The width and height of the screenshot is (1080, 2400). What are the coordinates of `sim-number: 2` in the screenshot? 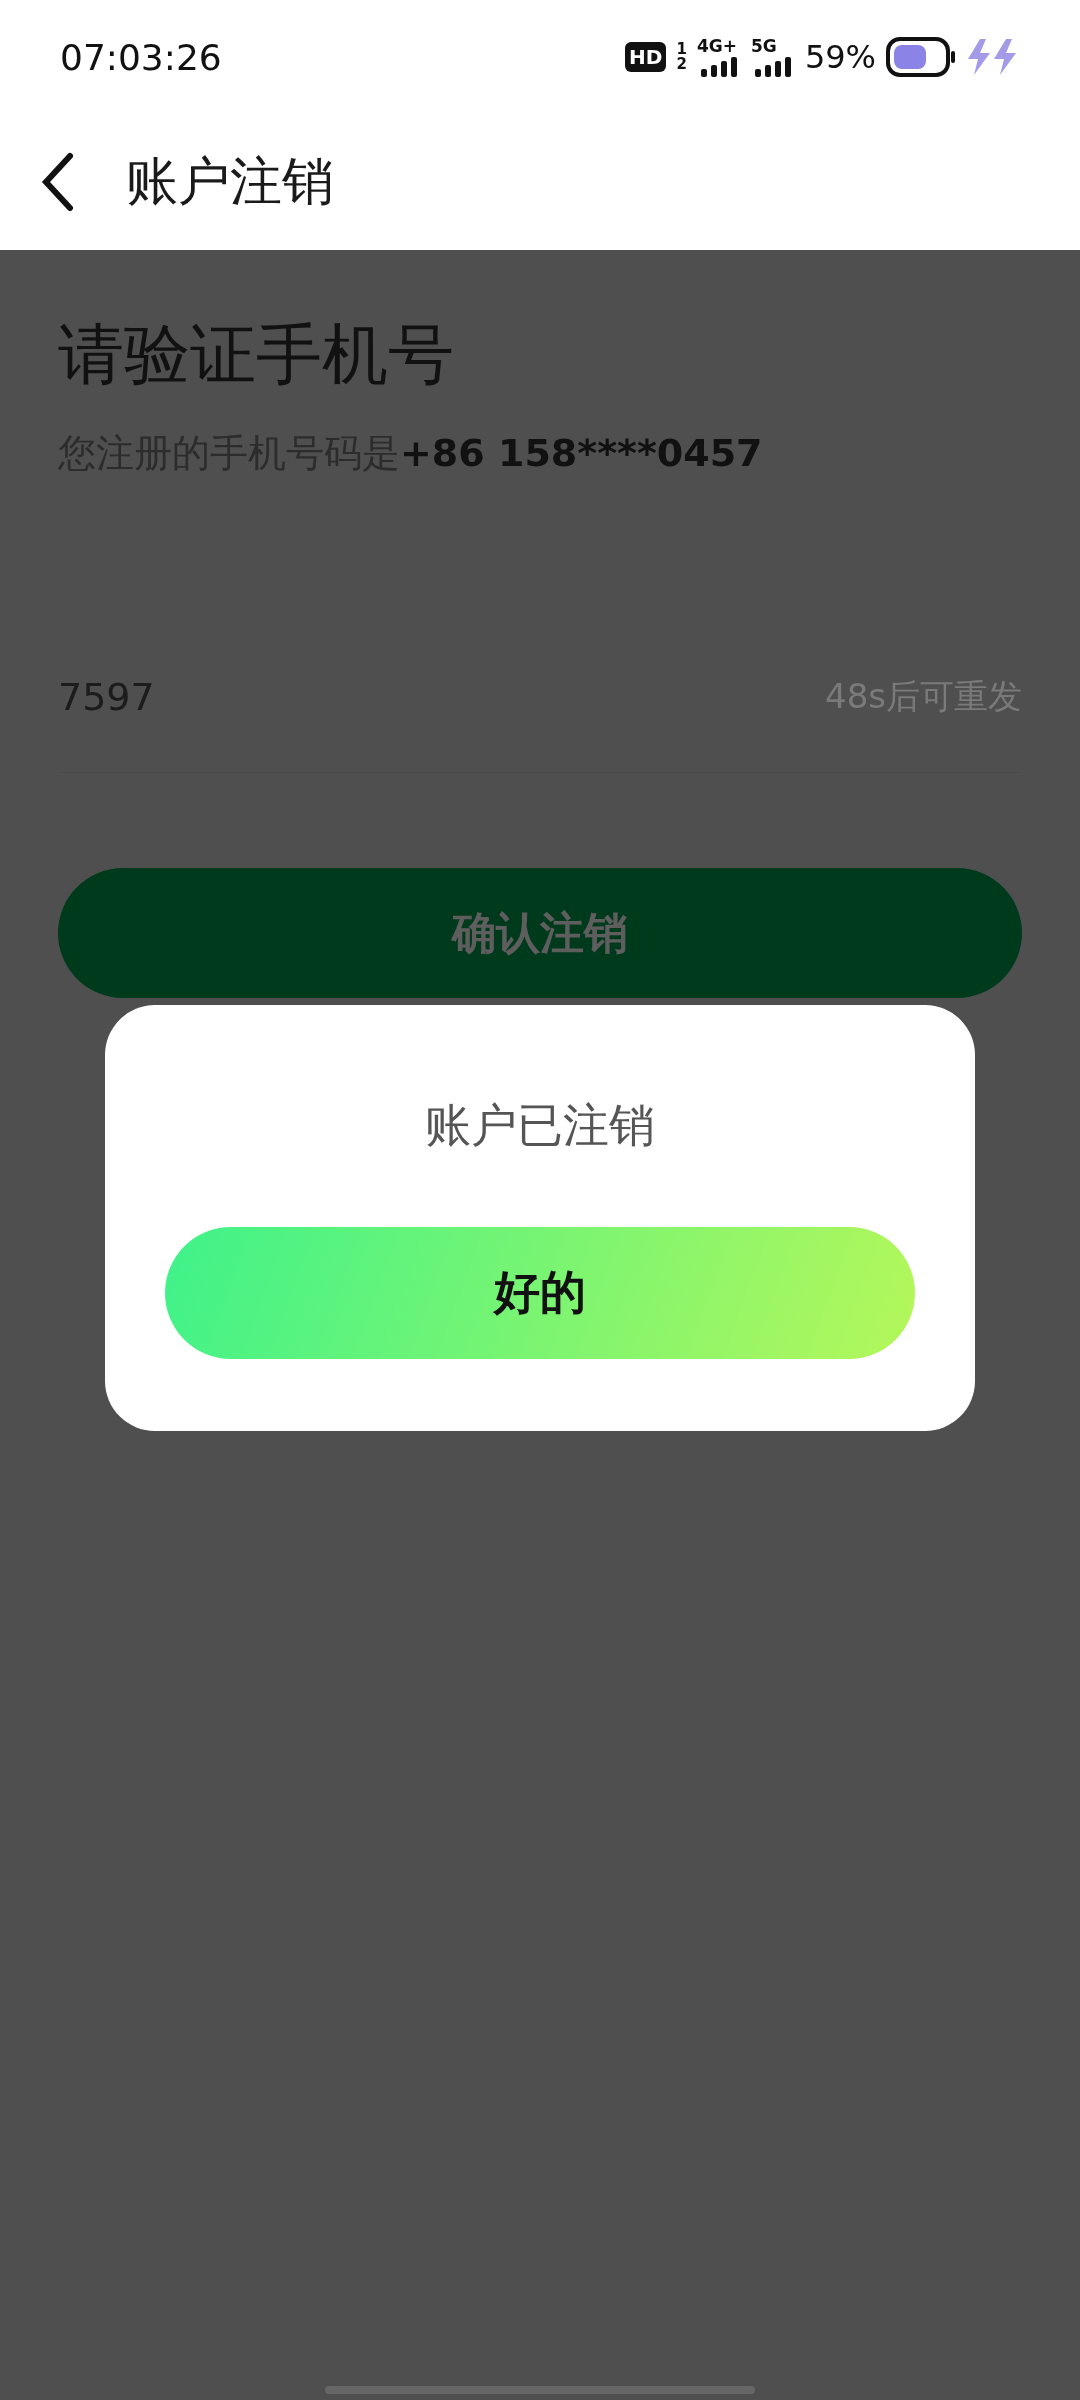 It's located at (681, 64).